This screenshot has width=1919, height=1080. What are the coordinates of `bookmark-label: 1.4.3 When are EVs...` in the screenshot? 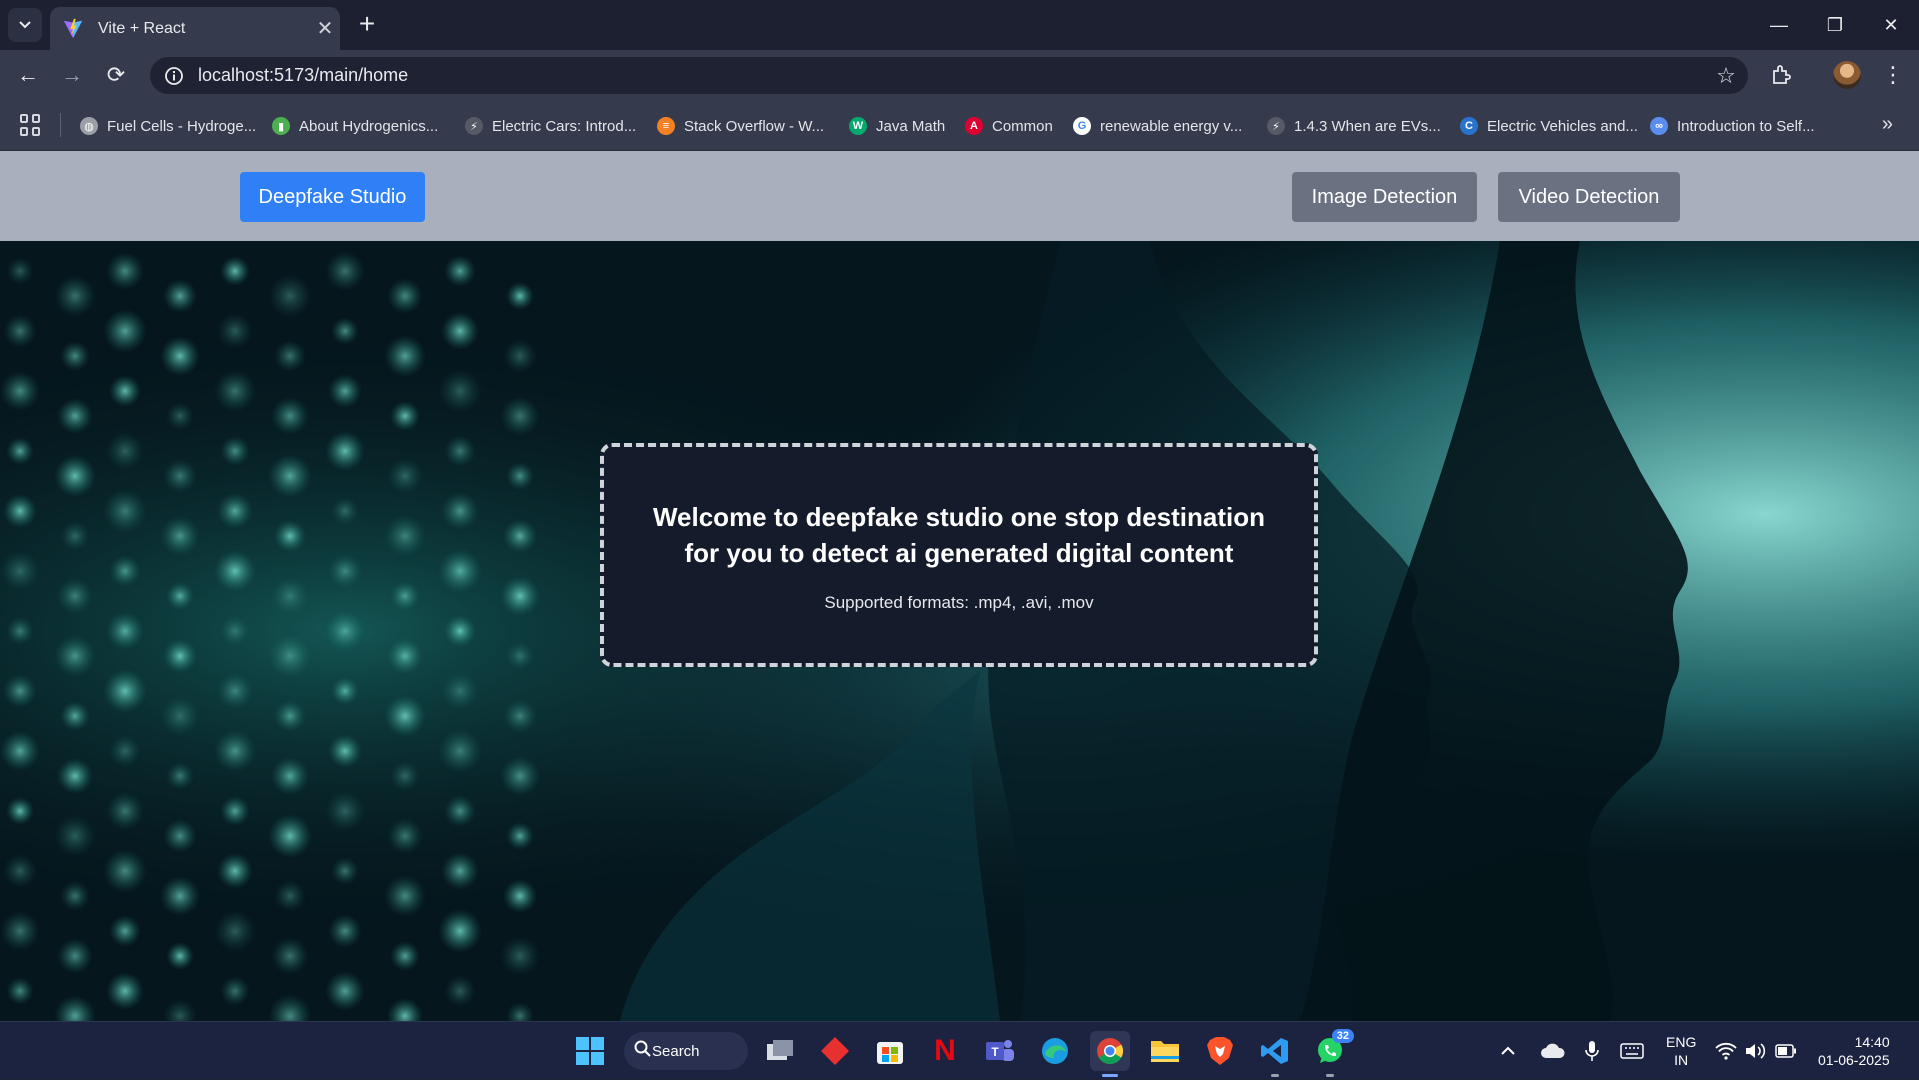 It's located at (1367, 126).